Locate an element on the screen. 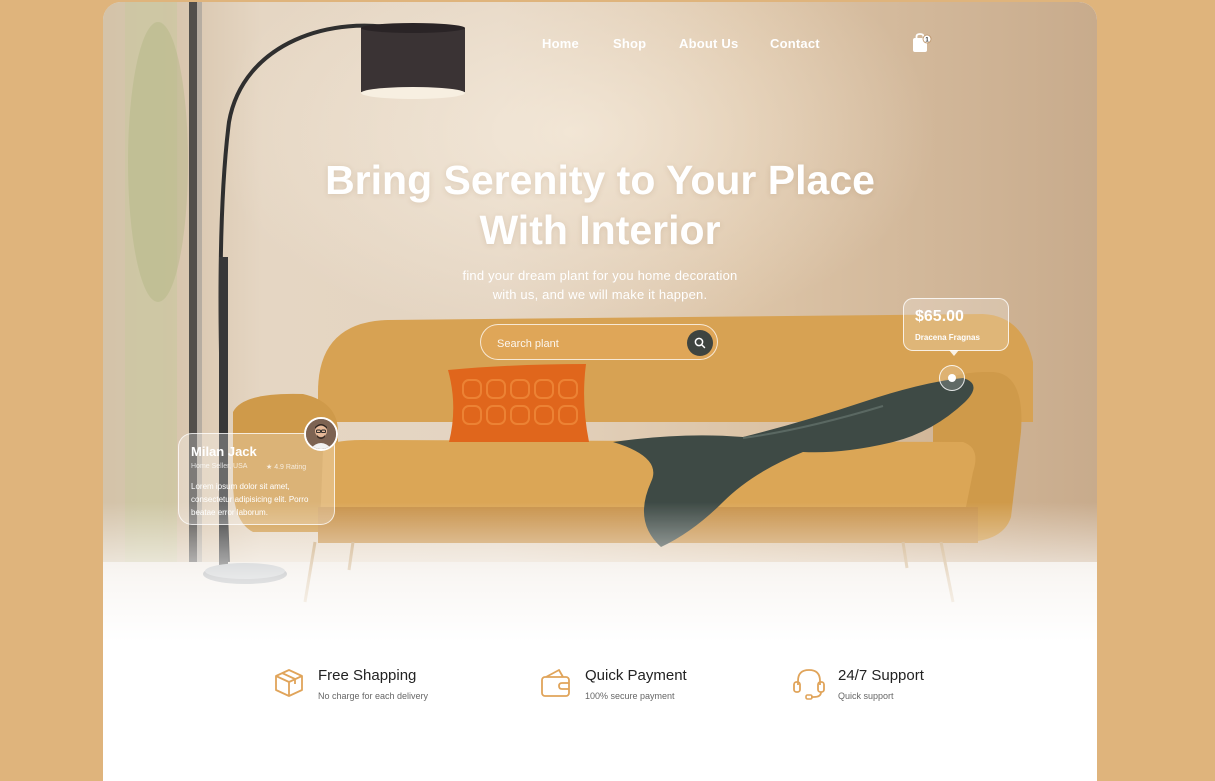 Image resolution: width=1215 pixels, height=781 pixels. headset-icon is located at coordinates (809, 684).